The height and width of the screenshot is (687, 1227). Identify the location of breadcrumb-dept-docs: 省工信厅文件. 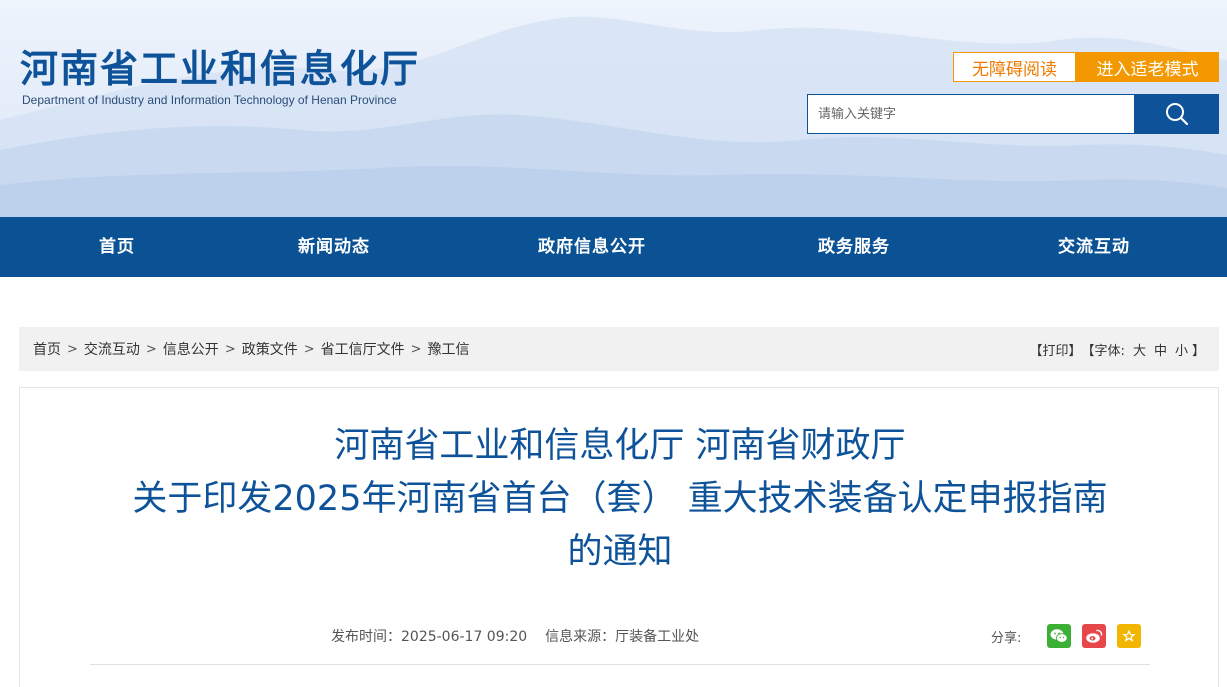
(363, 349).